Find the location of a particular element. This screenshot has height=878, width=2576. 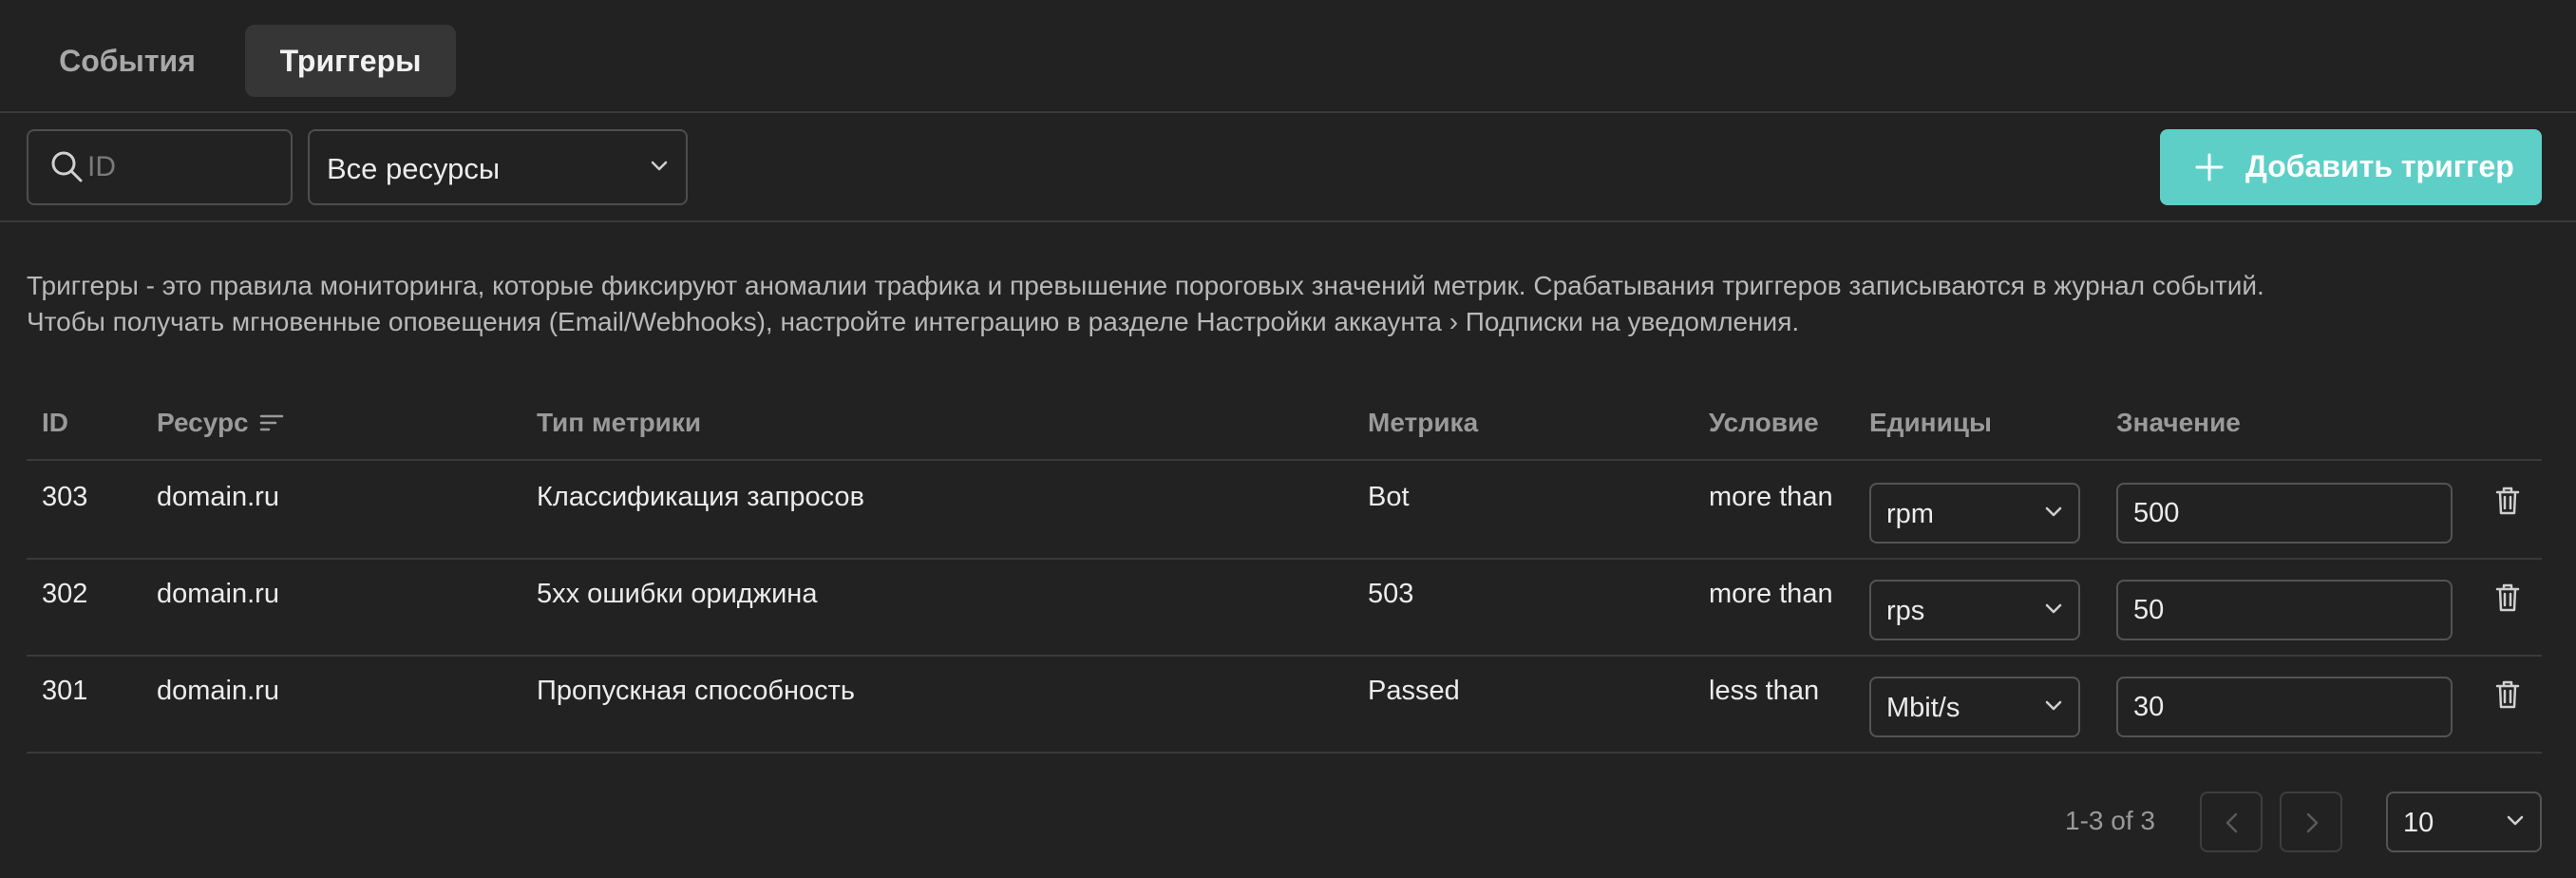

previous-page-button is located at coordinates (2231, 822).